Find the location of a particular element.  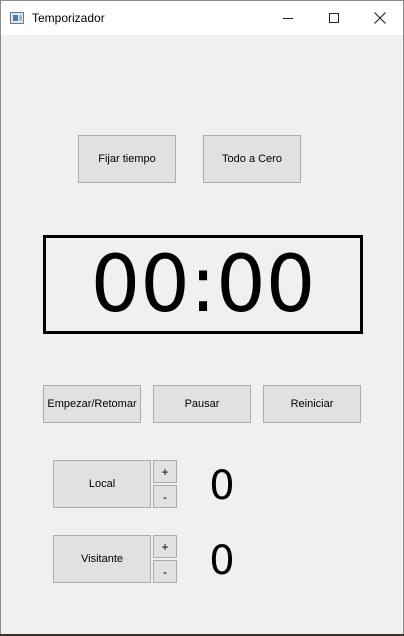

title-bar: Temporizador is located at coordinates (202, 18).